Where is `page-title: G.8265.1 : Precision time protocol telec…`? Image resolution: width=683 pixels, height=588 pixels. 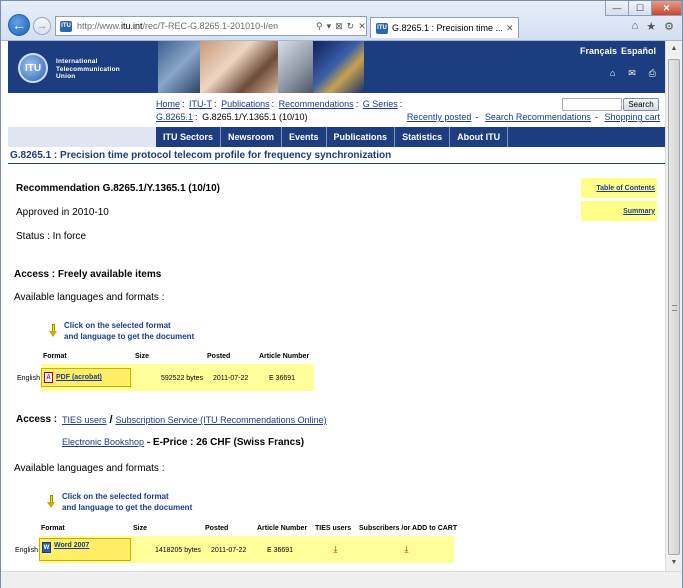
page-title: G.8265.1 : Precision time protocol telec… is located at coordinates (336, 156).